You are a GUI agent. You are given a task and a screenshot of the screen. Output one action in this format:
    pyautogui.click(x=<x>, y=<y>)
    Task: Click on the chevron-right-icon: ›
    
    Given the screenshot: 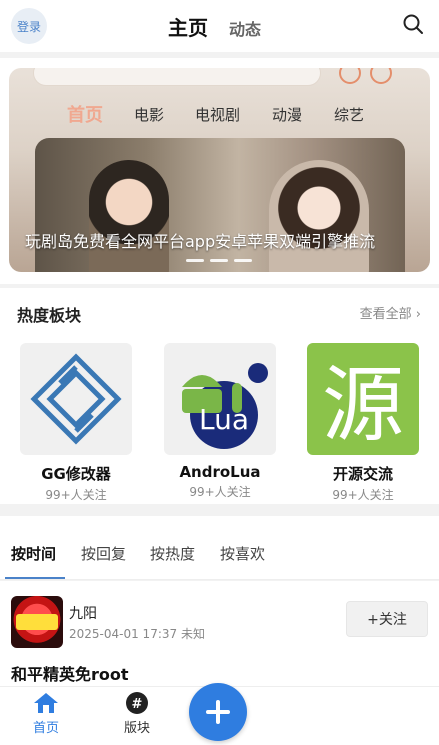 What is the action you would take?
    pyautogui.click(x=418, y=314)
    